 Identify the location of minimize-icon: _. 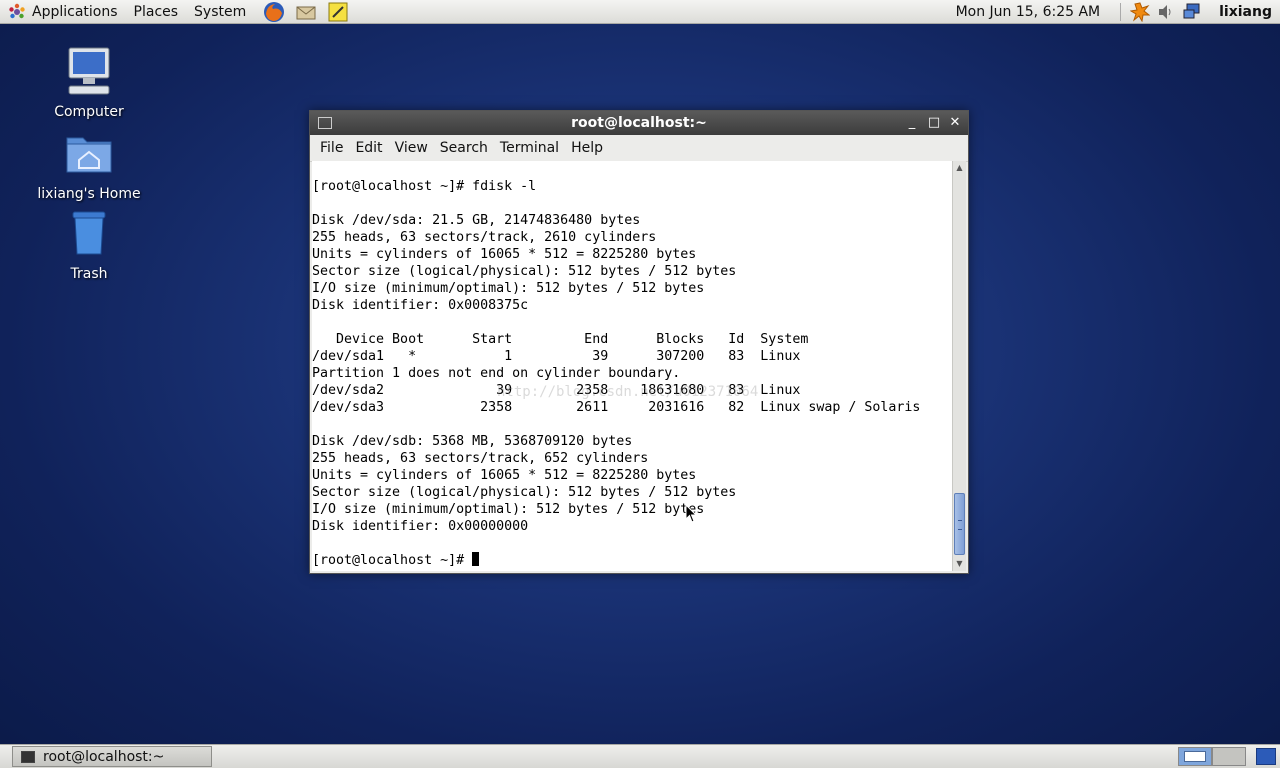
(912, 123).